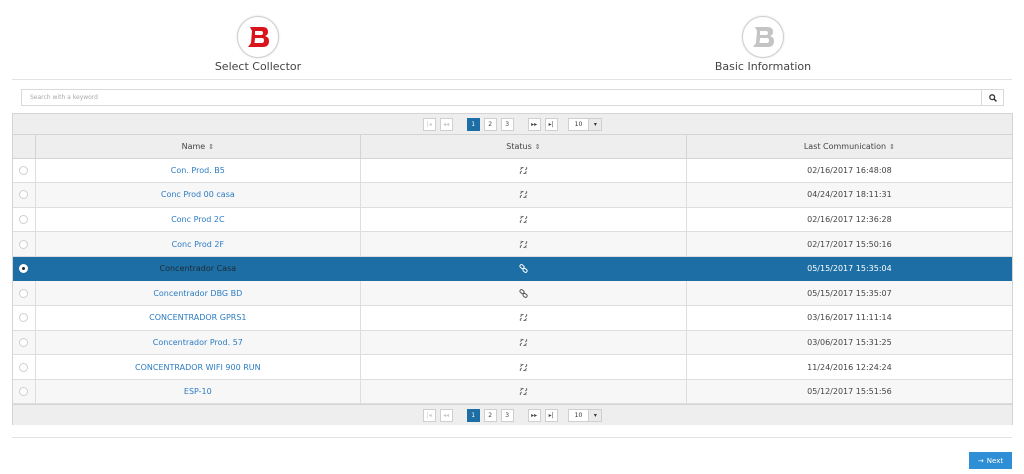 The image size is (1024, 474). Describe the element at coordinates (512, 244) in the screenshot. I see `table-row: Conc Prod 2F 02/17/2017 15:50:16` at that location.